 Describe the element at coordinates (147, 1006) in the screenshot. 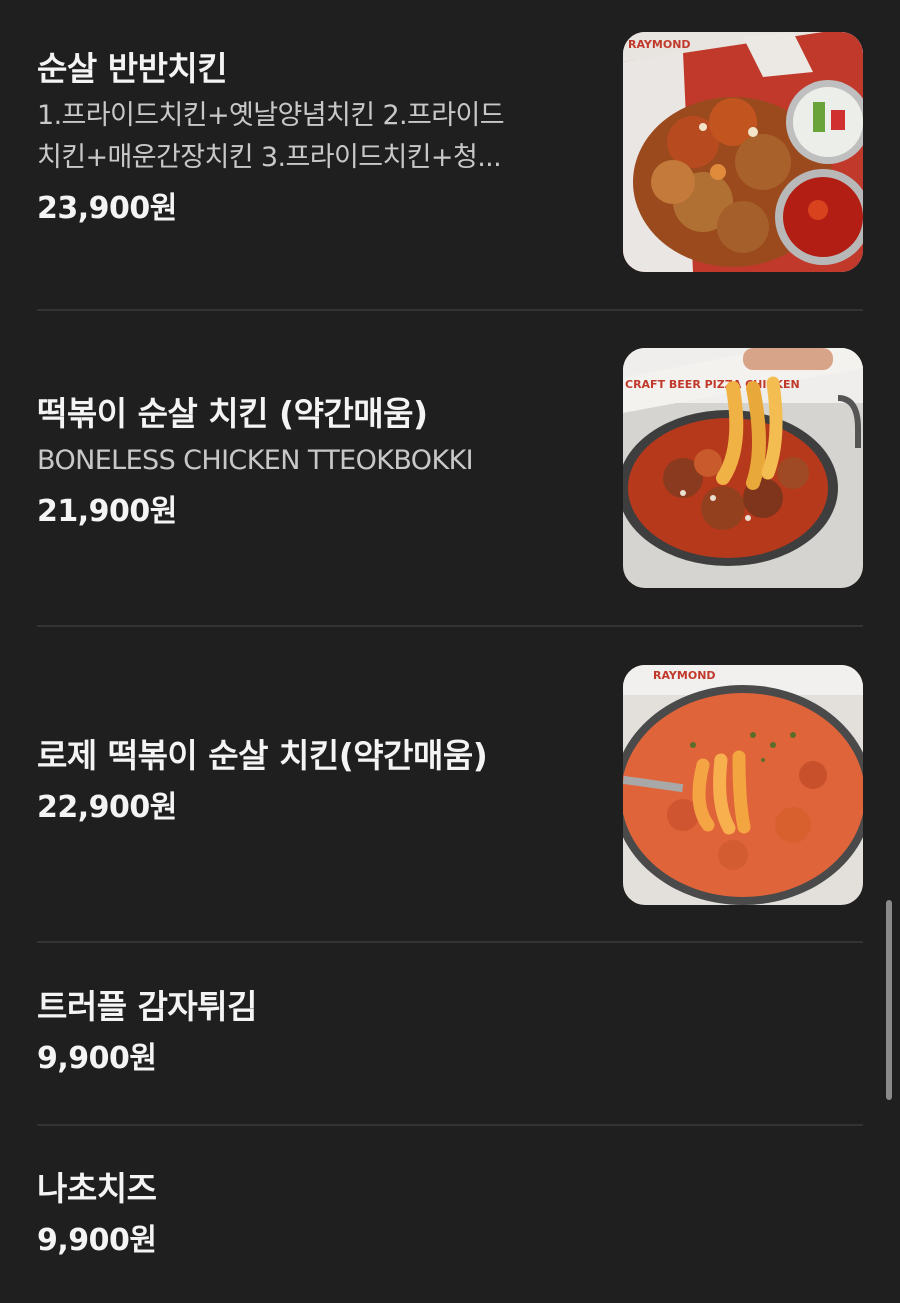

I see `menu-item-name: 트러플 감자튀김` at that location.